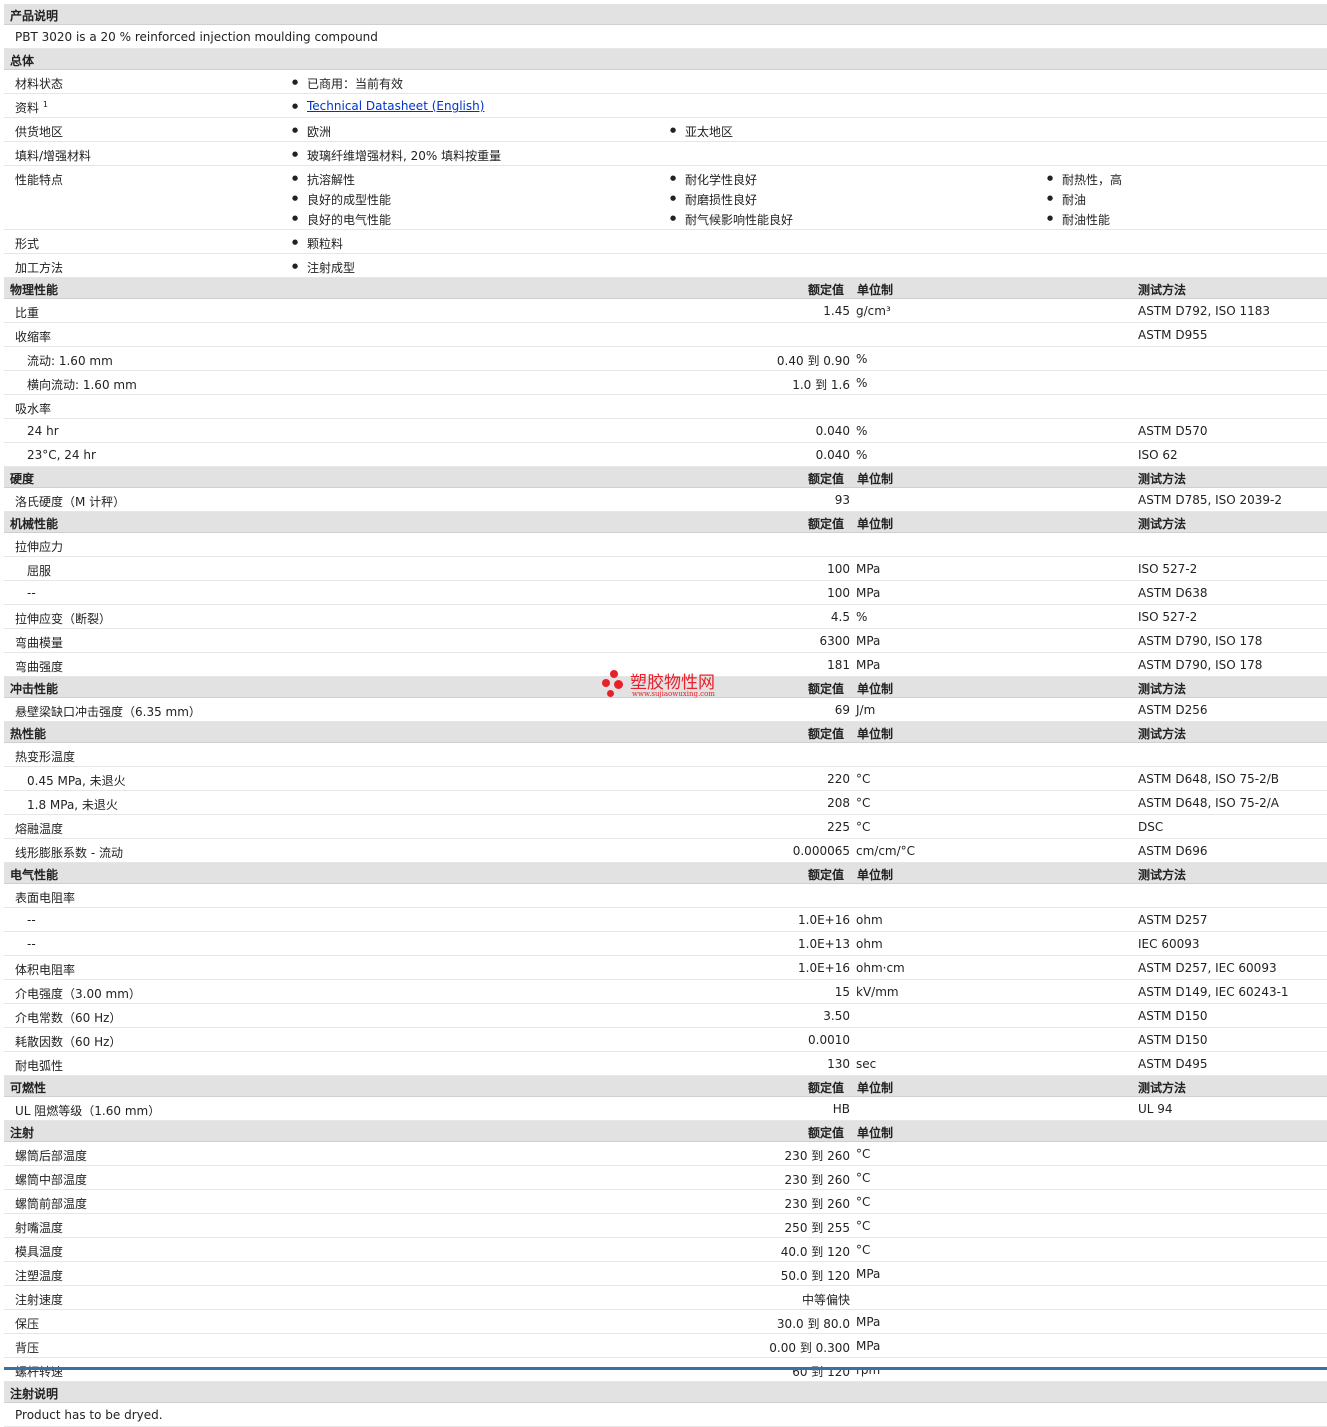  Describe the element at coordinates (68, 1042) in the screenshot. I see `property-label: 耗散因数（60 Hz）` at that location.